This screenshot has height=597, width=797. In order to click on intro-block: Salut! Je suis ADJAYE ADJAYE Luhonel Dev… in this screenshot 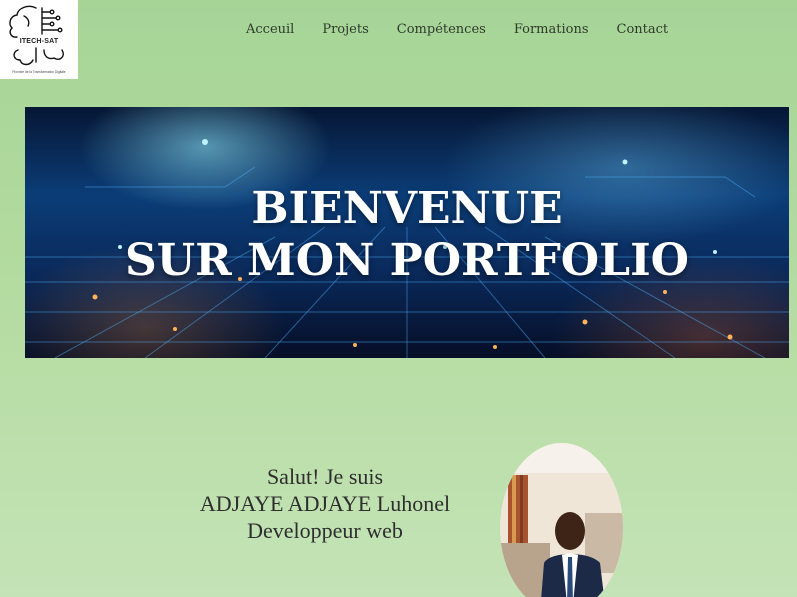, I will do `click(325, 503)`.